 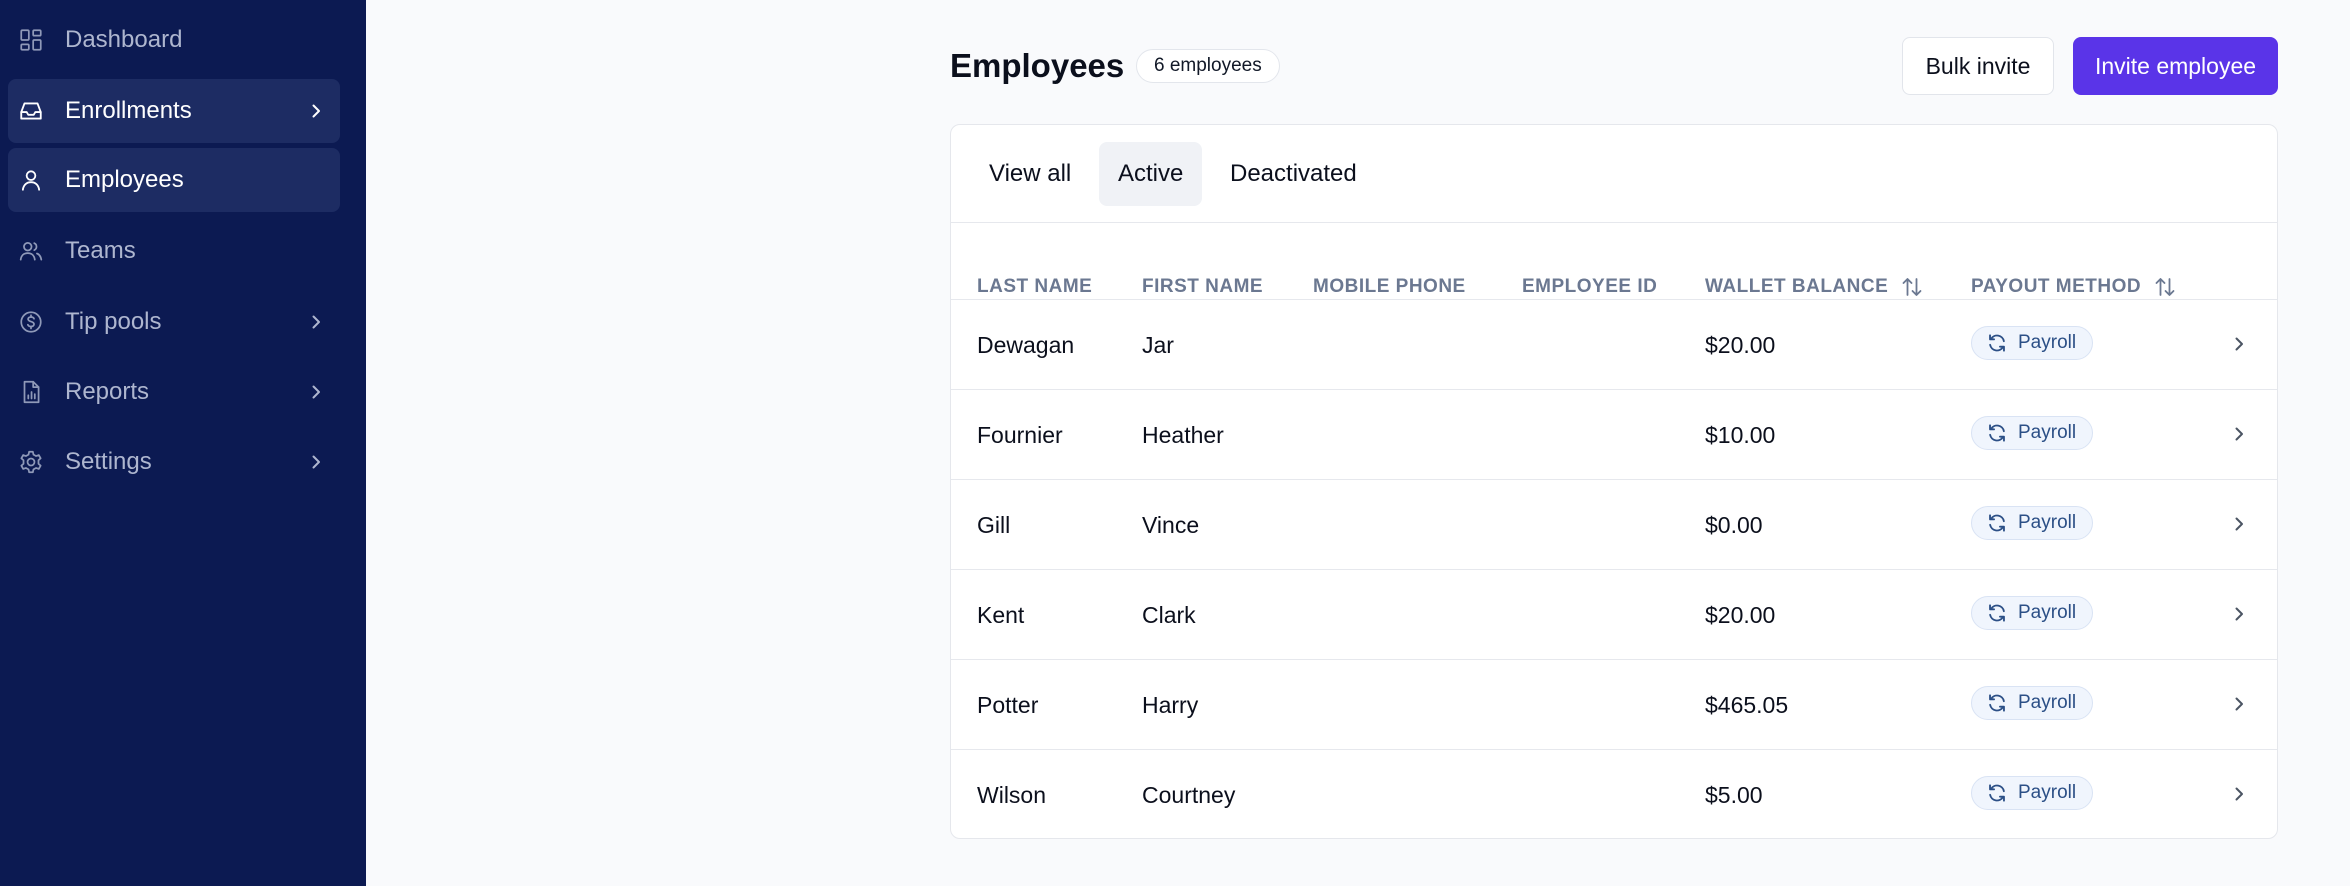 I want to click on sidebar-item-employees: Employees, so click(x=174, y=180).